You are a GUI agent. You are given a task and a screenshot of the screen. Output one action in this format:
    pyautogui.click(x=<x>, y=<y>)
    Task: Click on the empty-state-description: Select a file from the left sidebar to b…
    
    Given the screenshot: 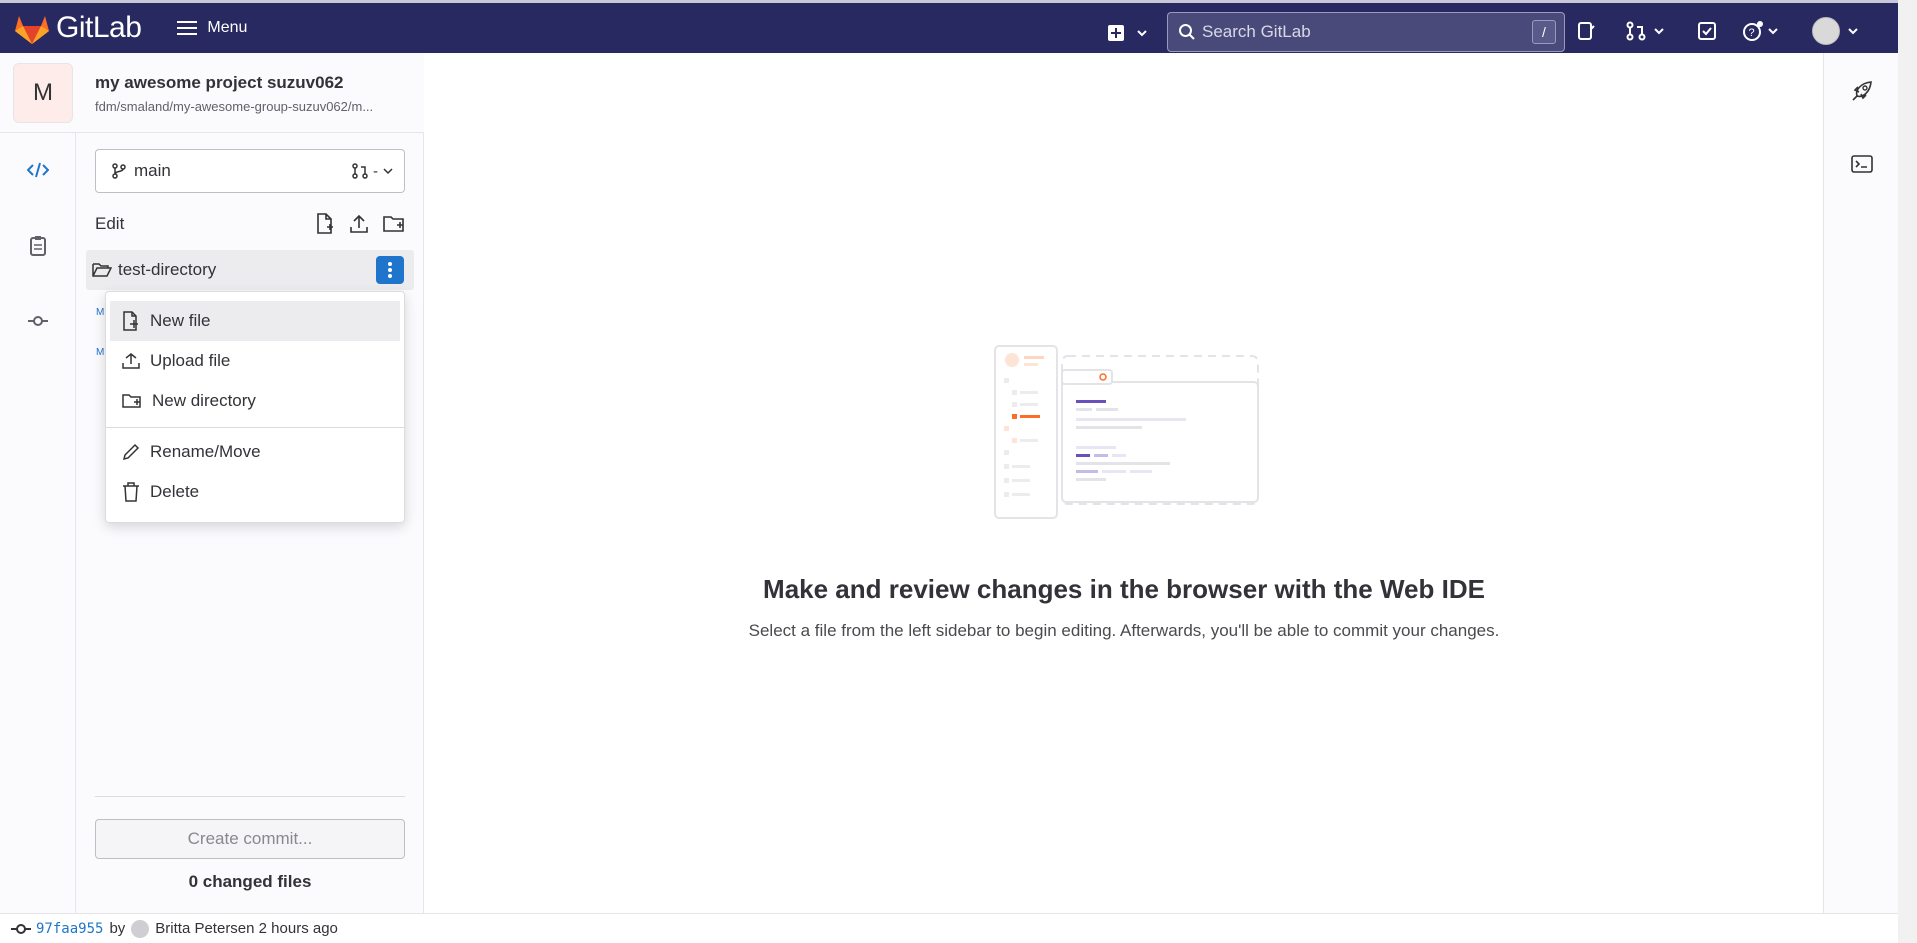 What is the action you would take?
    pyautogui.click(x=1124, y=630)
    